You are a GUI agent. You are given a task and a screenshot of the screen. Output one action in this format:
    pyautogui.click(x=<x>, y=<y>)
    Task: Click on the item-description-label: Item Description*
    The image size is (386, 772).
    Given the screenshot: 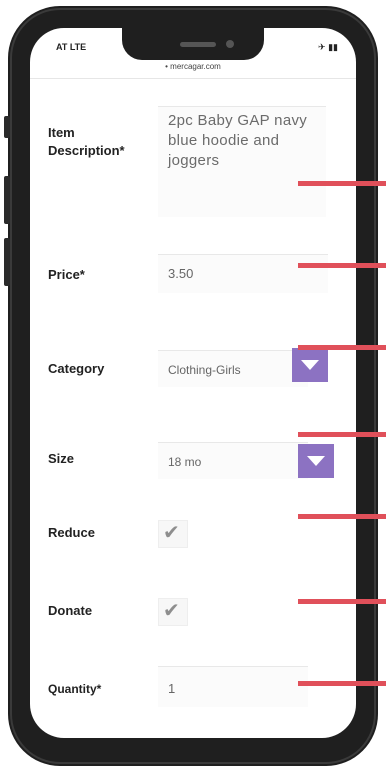 What is the action you would take?
    pyautogui.click(x=86, y=141)
    